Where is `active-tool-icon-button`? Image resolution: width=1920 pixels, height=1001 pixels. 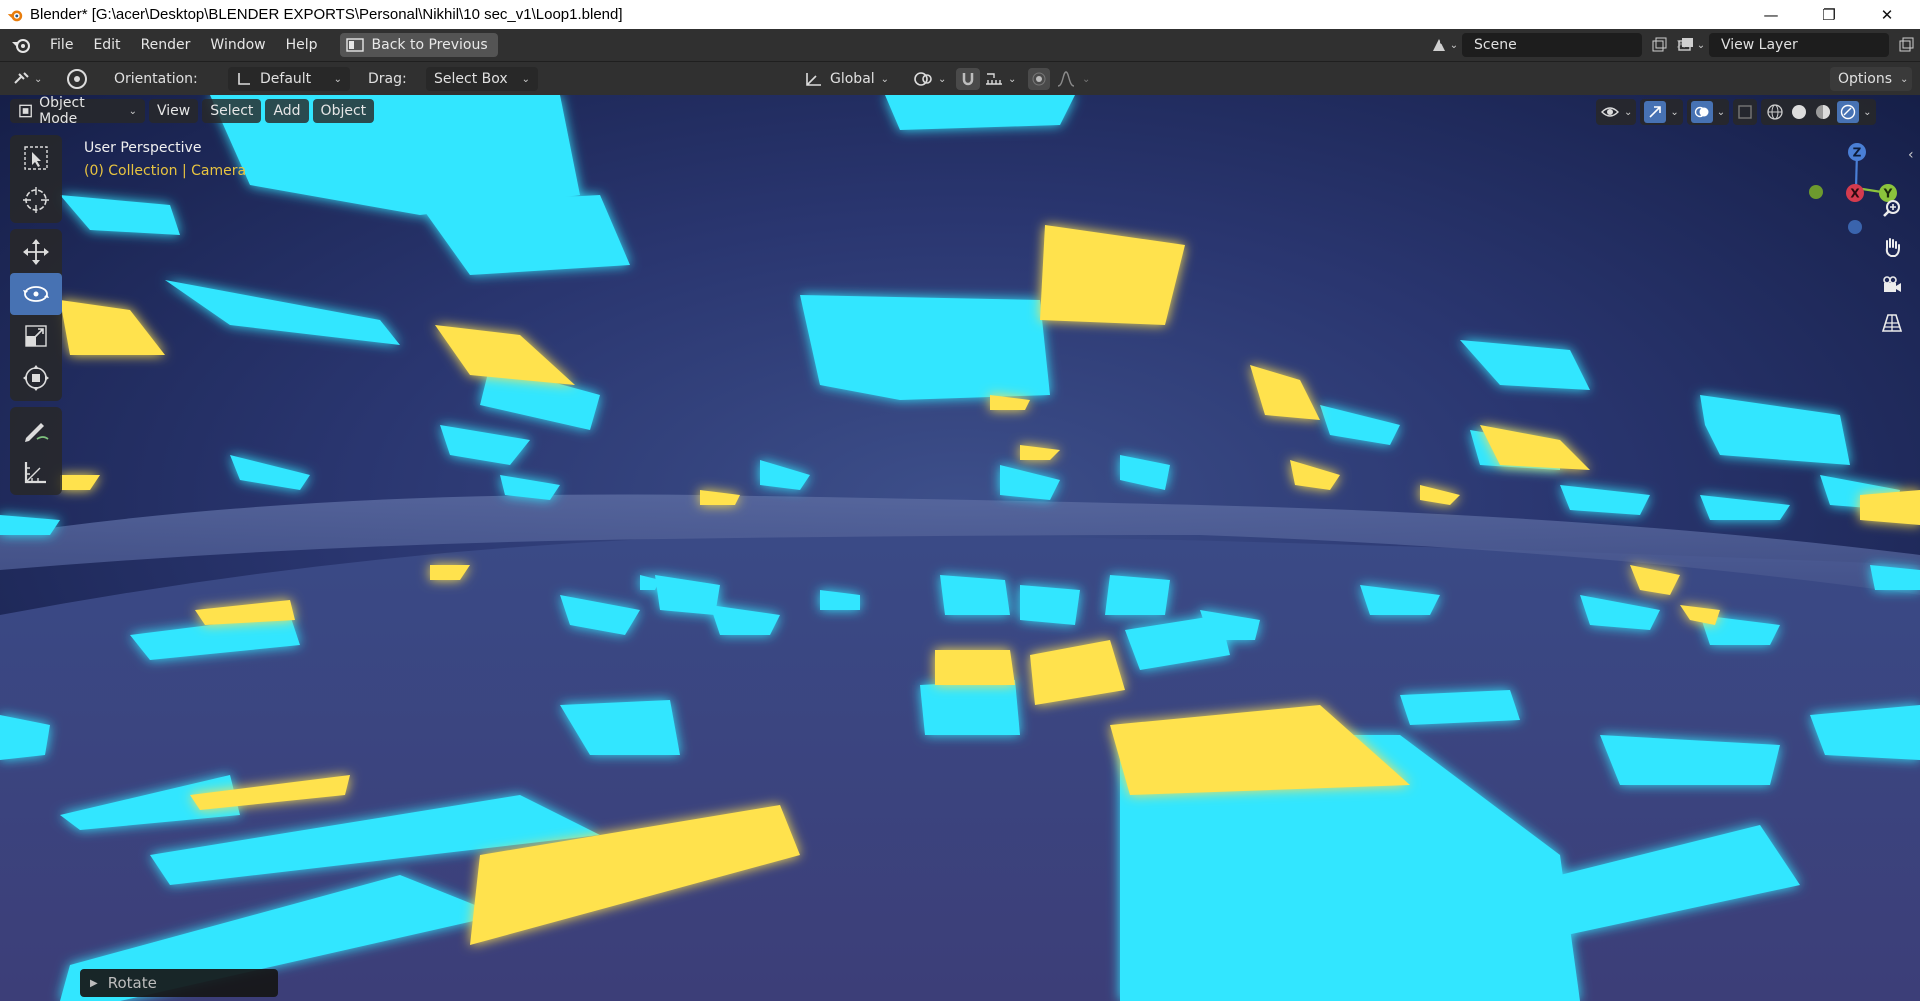
active-tool-icon-button is located at coordinates (77, 79).